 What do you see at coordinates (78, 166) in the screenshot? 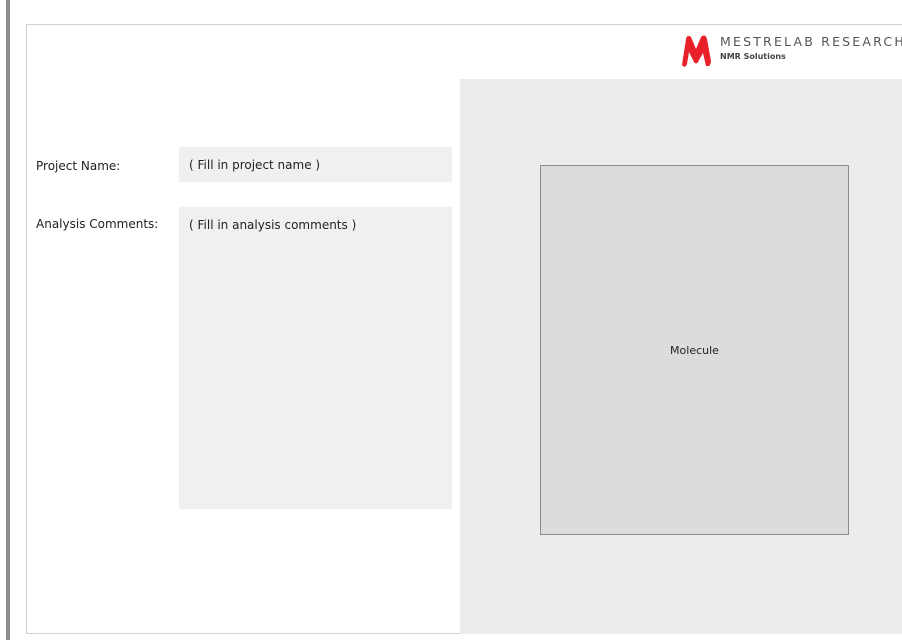
I see `project-name-label: Project Name:` at bounding box center [78, 166].